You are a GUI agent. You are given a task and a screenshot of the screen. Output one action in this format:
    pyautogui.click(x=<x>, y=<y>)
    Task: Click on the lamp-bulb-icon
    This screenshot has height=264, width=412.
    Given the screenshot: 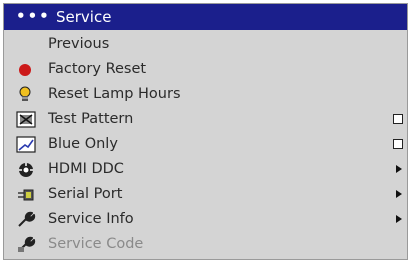 What is the action you would take?
    pyautogui.click(x=27, y=94)
    